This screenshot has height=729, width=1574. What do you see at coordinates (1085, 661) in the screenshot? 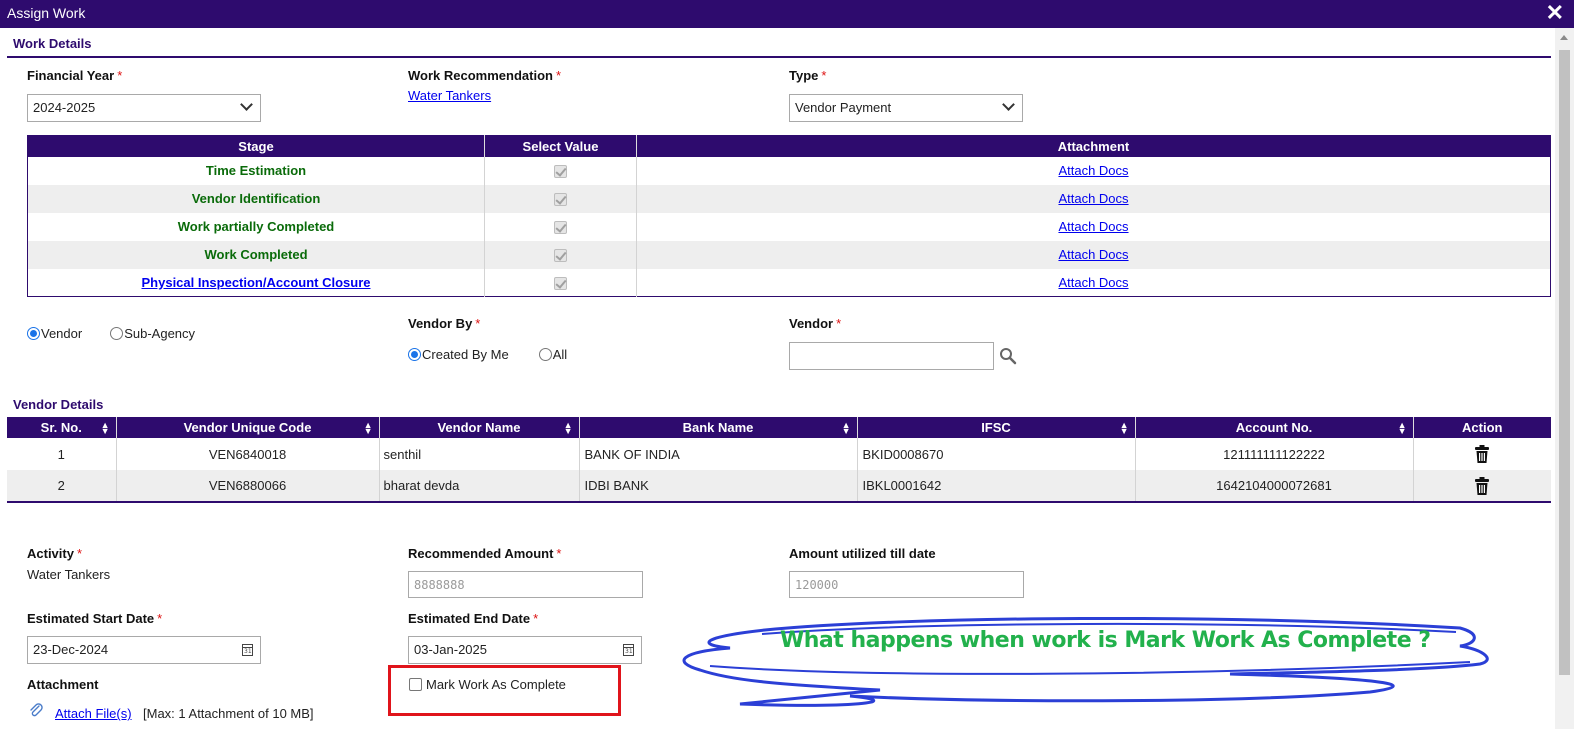
I see `callout-cloud-outline` at bounding box center [1085, 661].